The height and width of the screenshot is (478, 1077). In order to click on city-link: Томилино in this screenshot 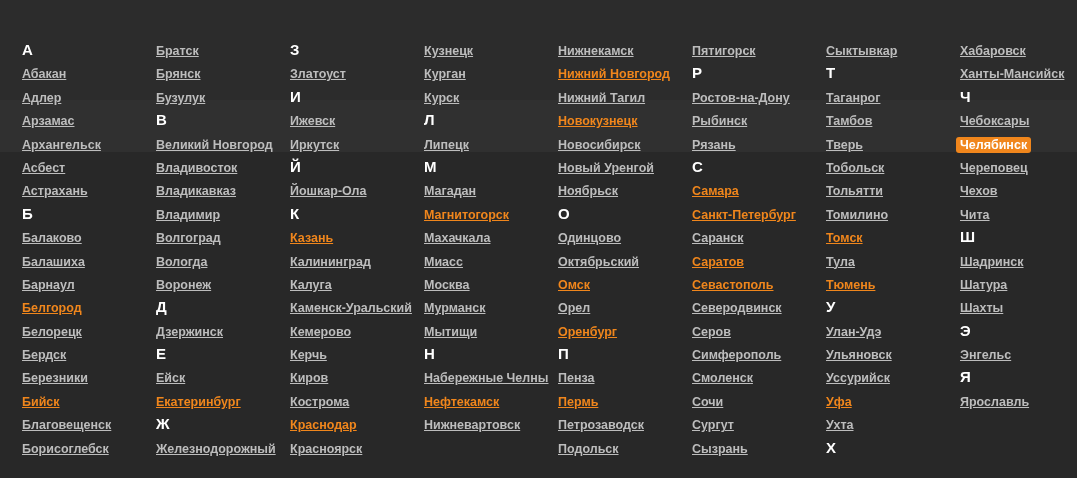, I will do `click(857, 214)`.